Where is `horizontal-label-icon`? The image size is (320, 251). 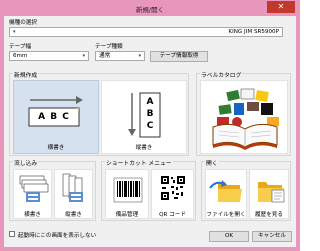 horizontal-label-icon is located at coordinates (55, 111).